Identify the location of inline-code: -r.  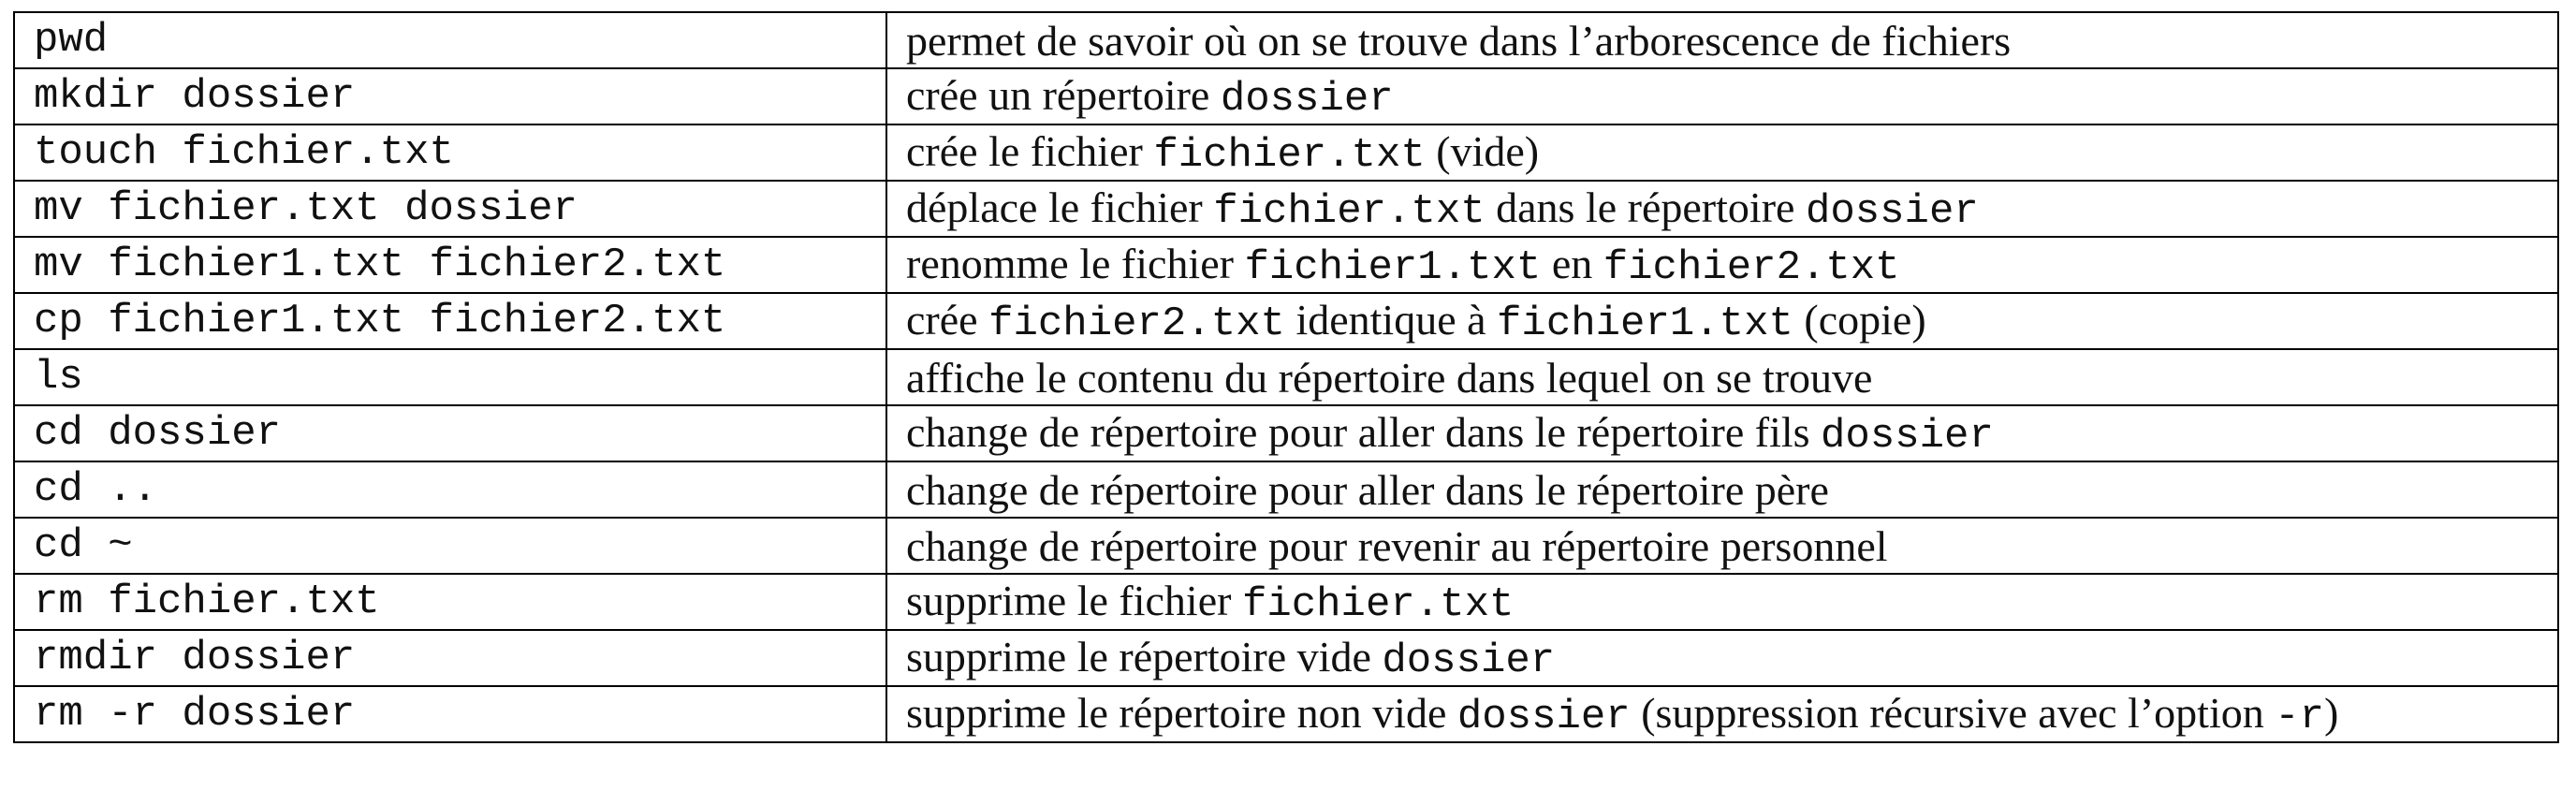
(2300, 717).